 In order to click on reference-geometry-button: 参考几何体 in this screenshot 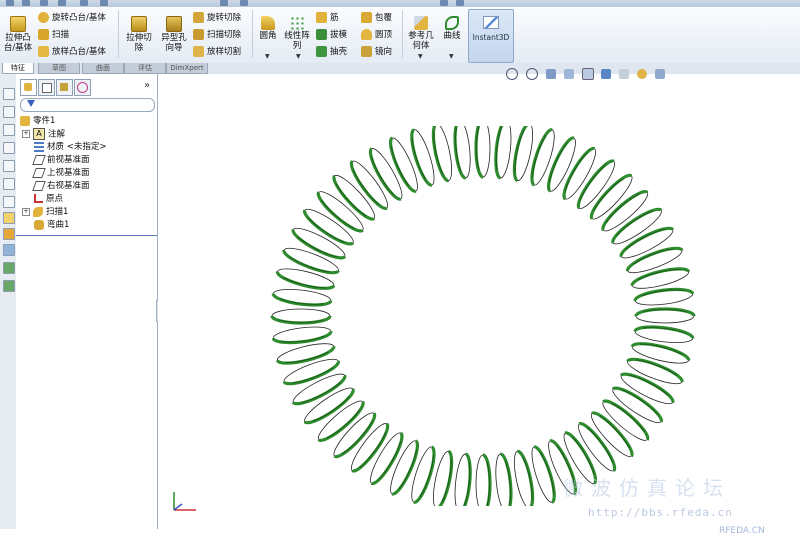, I will do `click(421, 33)`.